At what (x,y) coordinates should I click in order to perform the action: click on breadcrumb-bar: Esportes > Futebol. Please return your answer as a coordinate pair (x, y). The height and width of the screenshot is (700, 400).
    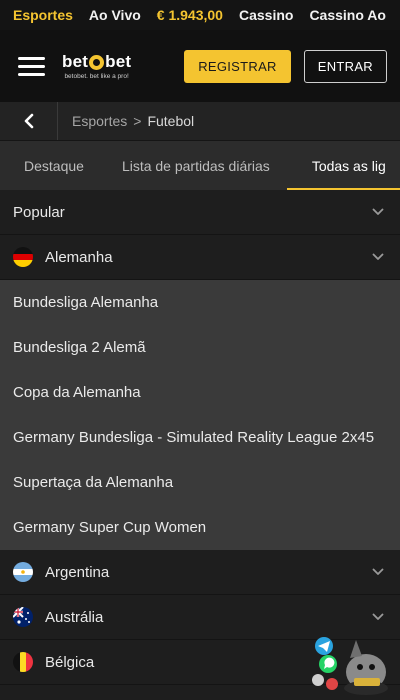
    Looking at the image, I should click on (200, 121).